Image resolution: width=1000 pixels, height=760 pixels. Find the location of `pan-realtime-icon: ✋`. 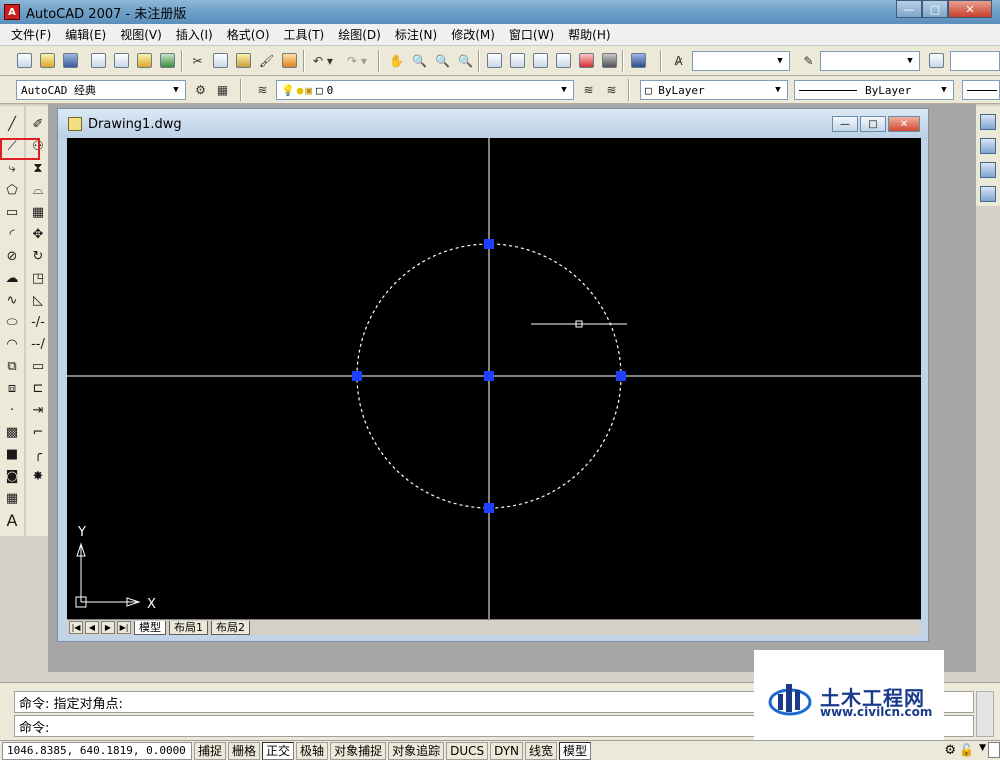

pan-realtime-icon: ✋ is located at coordinates (396, 60).